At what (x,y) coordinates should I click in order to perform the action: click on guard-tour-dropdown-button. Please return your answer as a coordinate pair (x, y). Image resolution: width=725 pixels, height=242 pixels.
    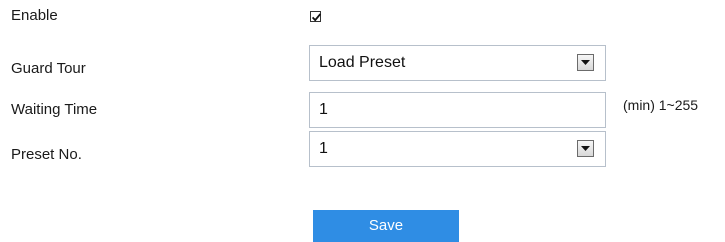
    Looking at the image, I should click on (585, 62).